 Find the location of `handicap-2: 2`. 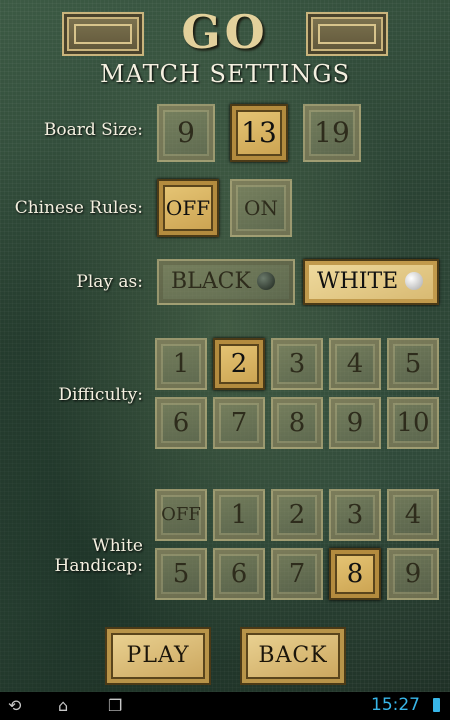

handicap-2: 2 is located at coordinates (297, 515).